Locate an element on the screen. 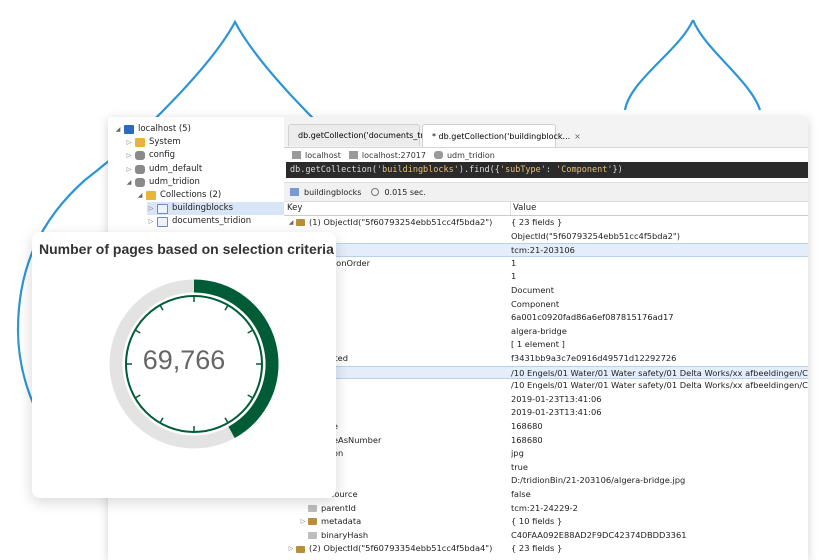  tree-item: ▷ config is located at coordinates (204, 155).